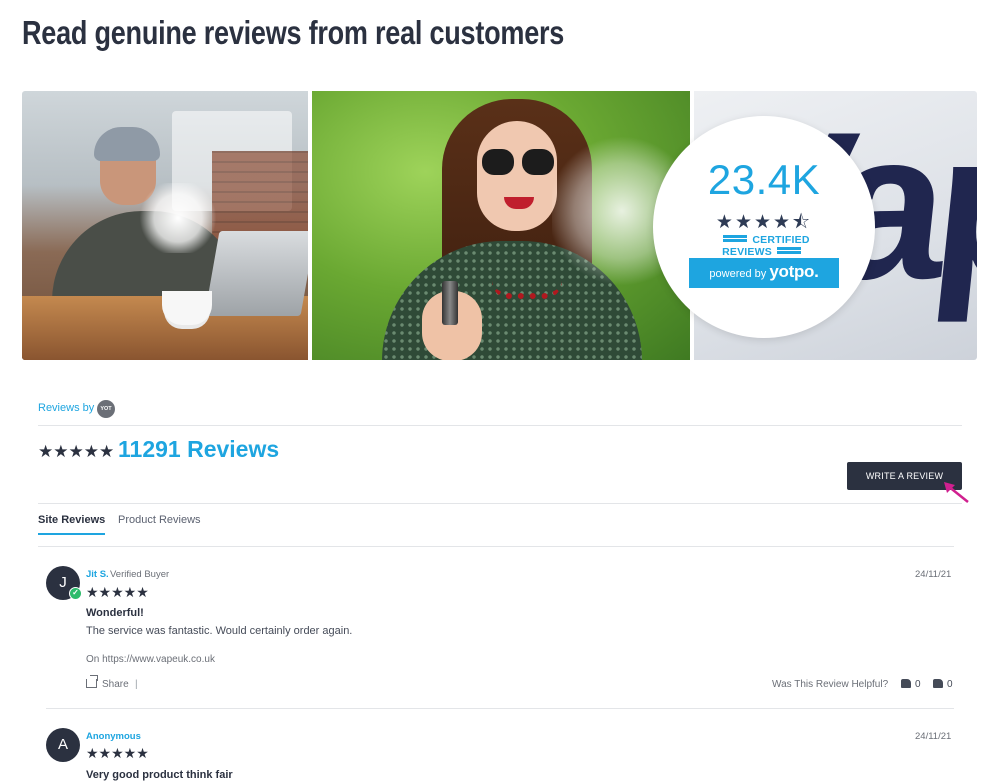 The width and height of the screenshot is (1000, 783). Describe the element at coordinates (72, 524) in the screenshot. I see `tab-site-reviews: Site Reviews` at that location.